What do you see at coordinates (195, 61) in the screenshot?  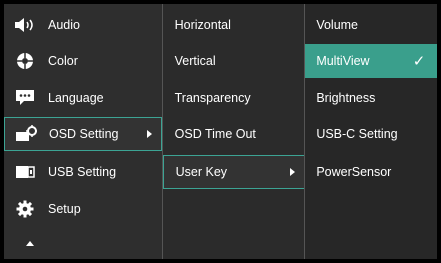 I see `submenu-item-label: Vertical` at bounding box center [195, 61].